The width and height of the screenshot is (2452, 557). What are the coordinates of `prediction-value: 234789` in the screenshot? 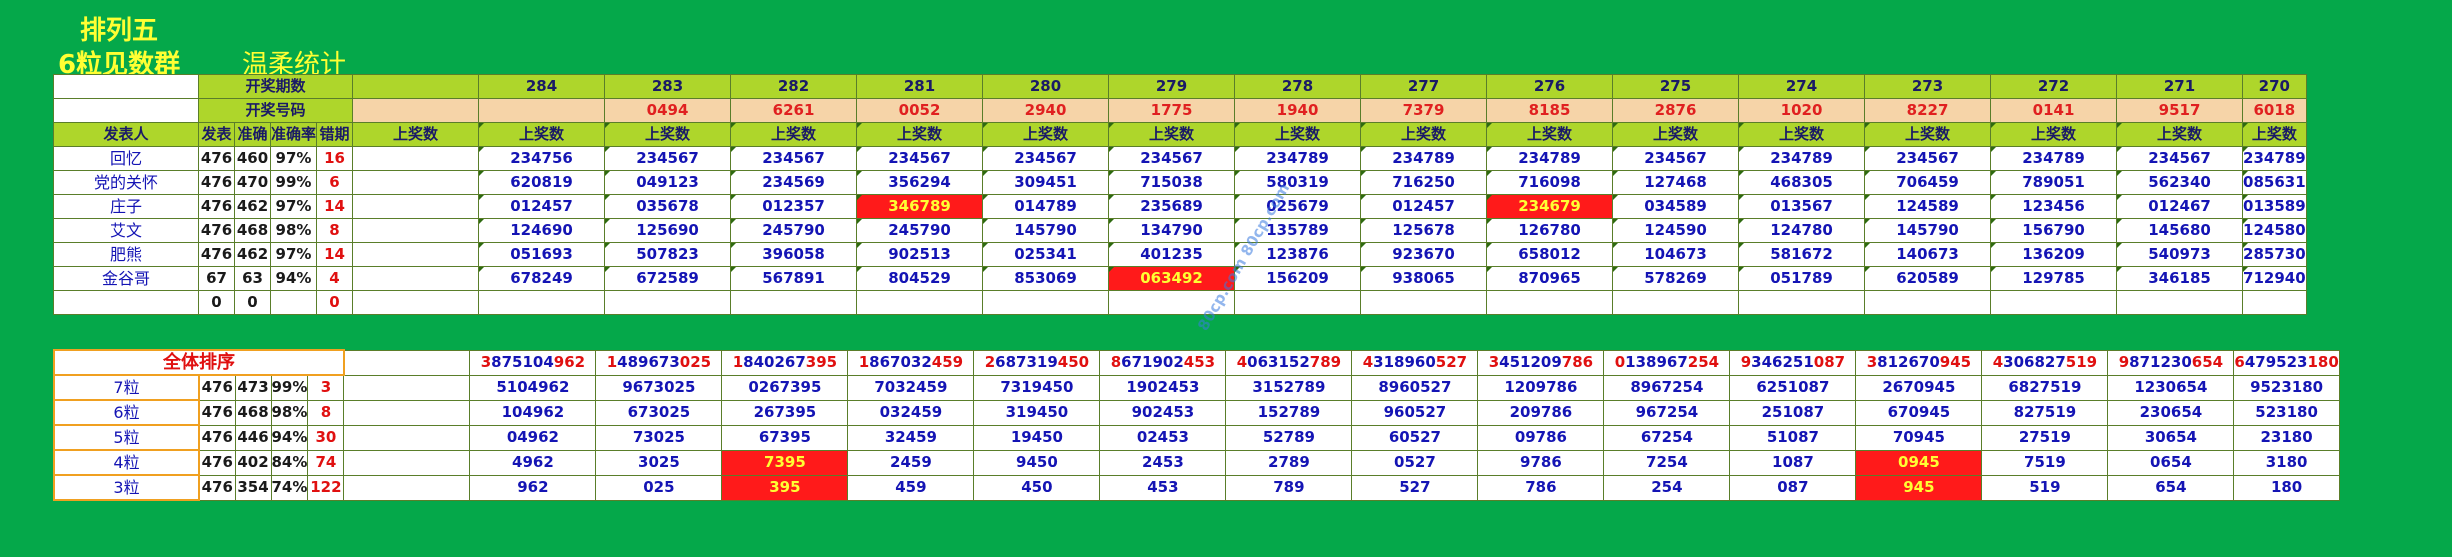 It's located at (1802, 158).